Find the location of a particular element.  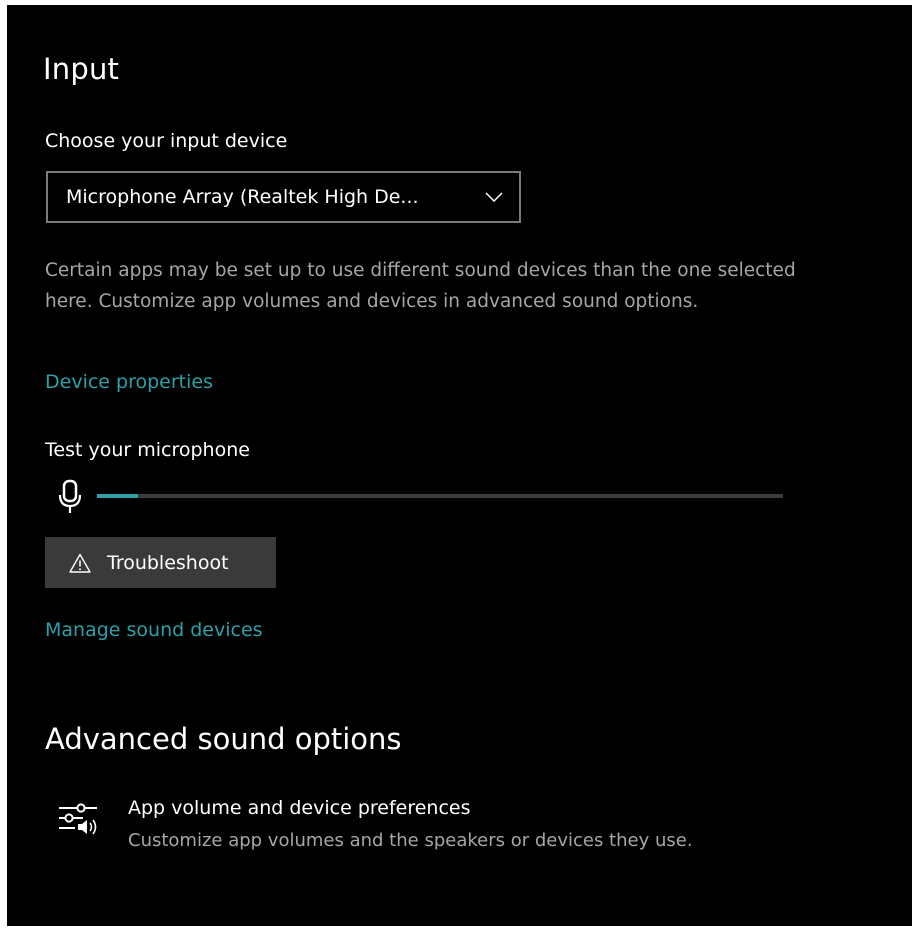

microphone-icon is located at coordinates (70, 497).